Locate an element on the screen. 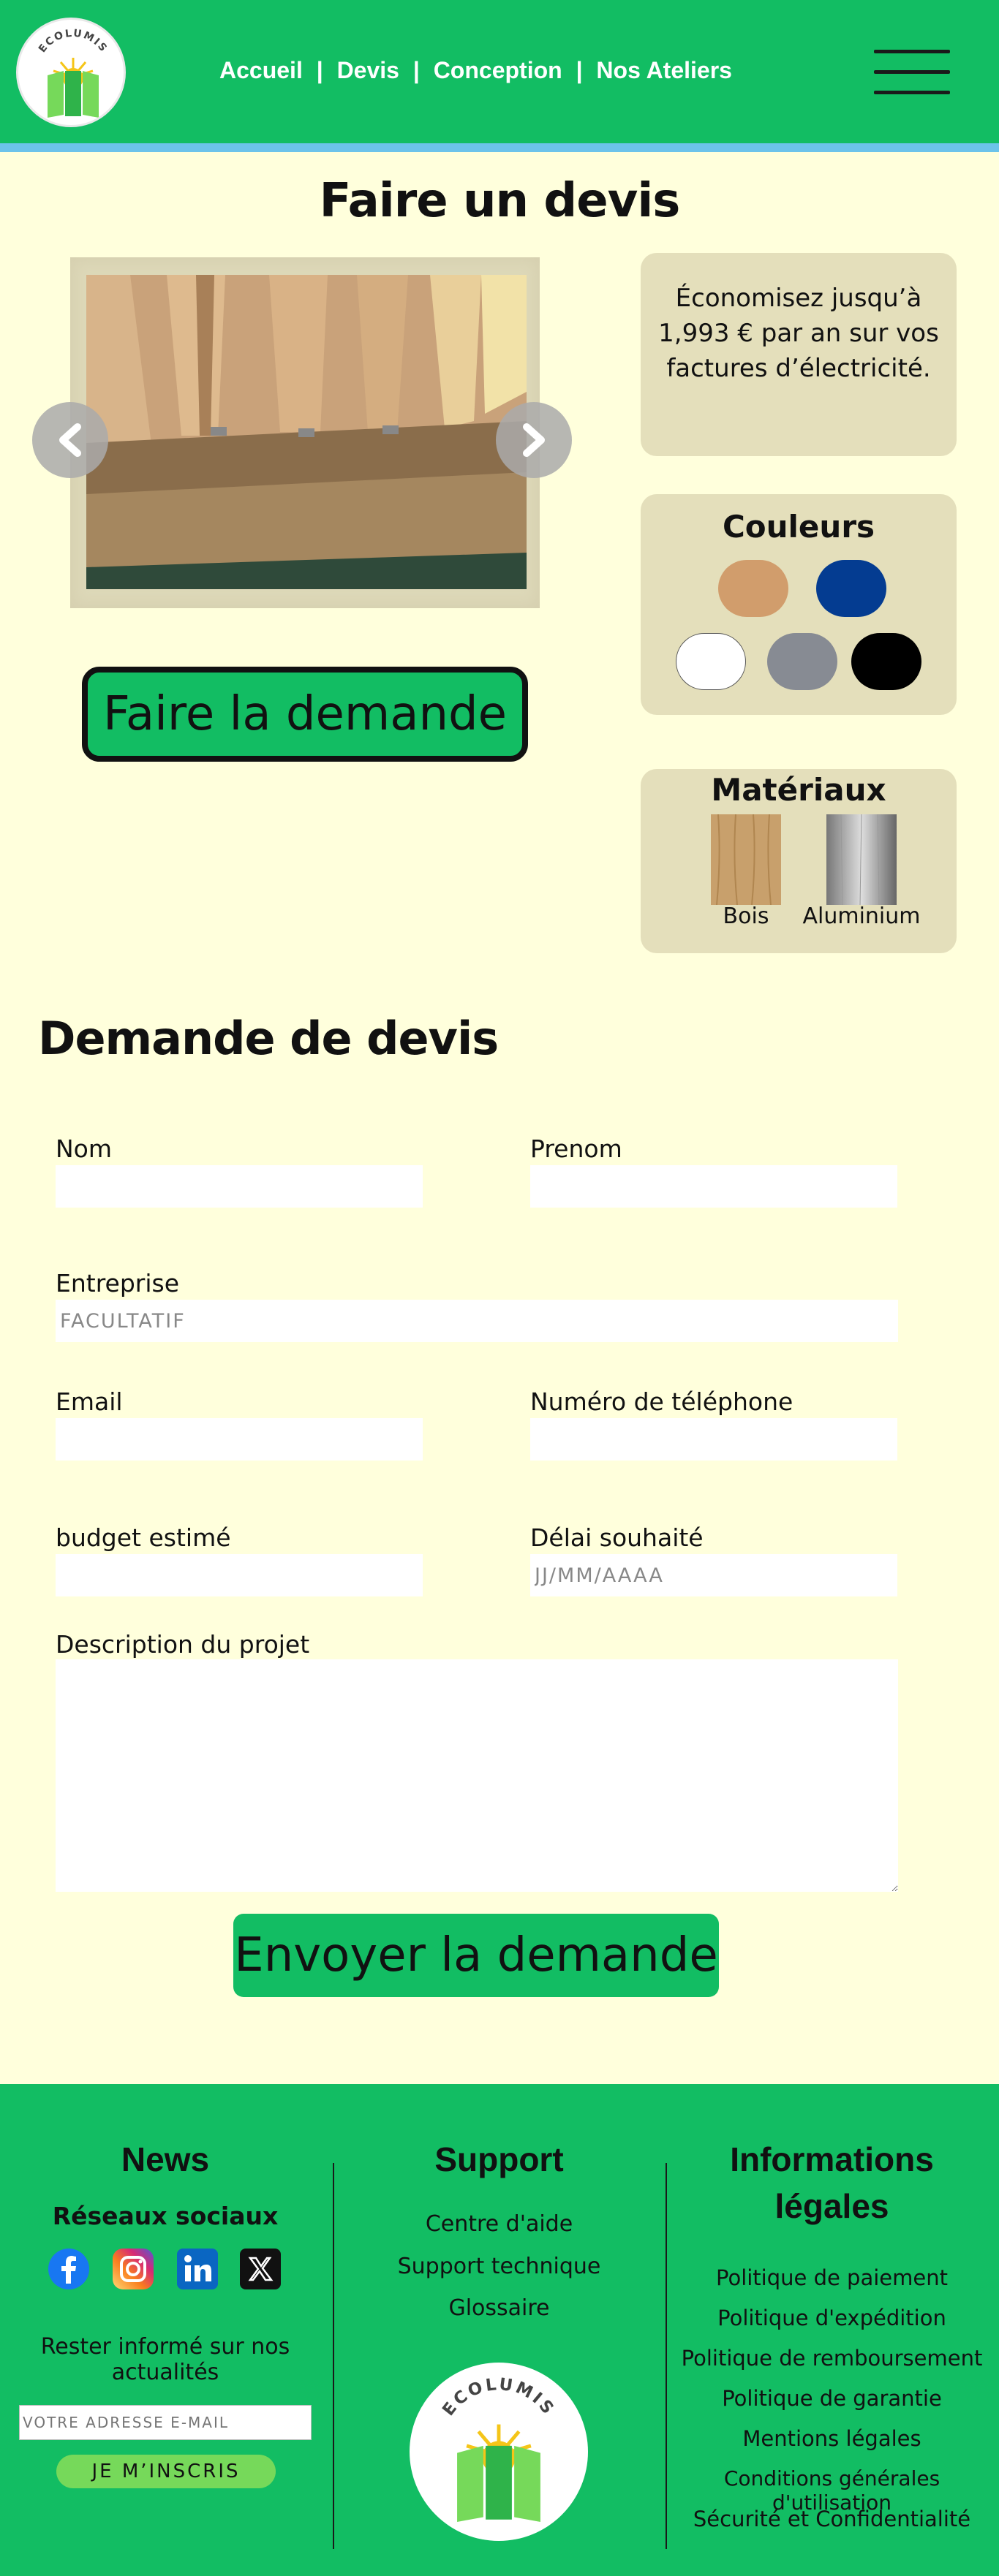 The width and height of the screenshot is (999, 2576). chevron-left-icon is located at coordinates (70, 440).